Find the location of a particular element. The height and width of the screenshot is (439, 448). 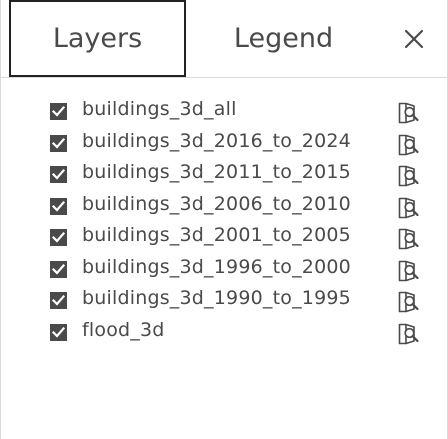

layer-label: buildings_3d_1996_to_2000 is located at coordinates (216, 266).